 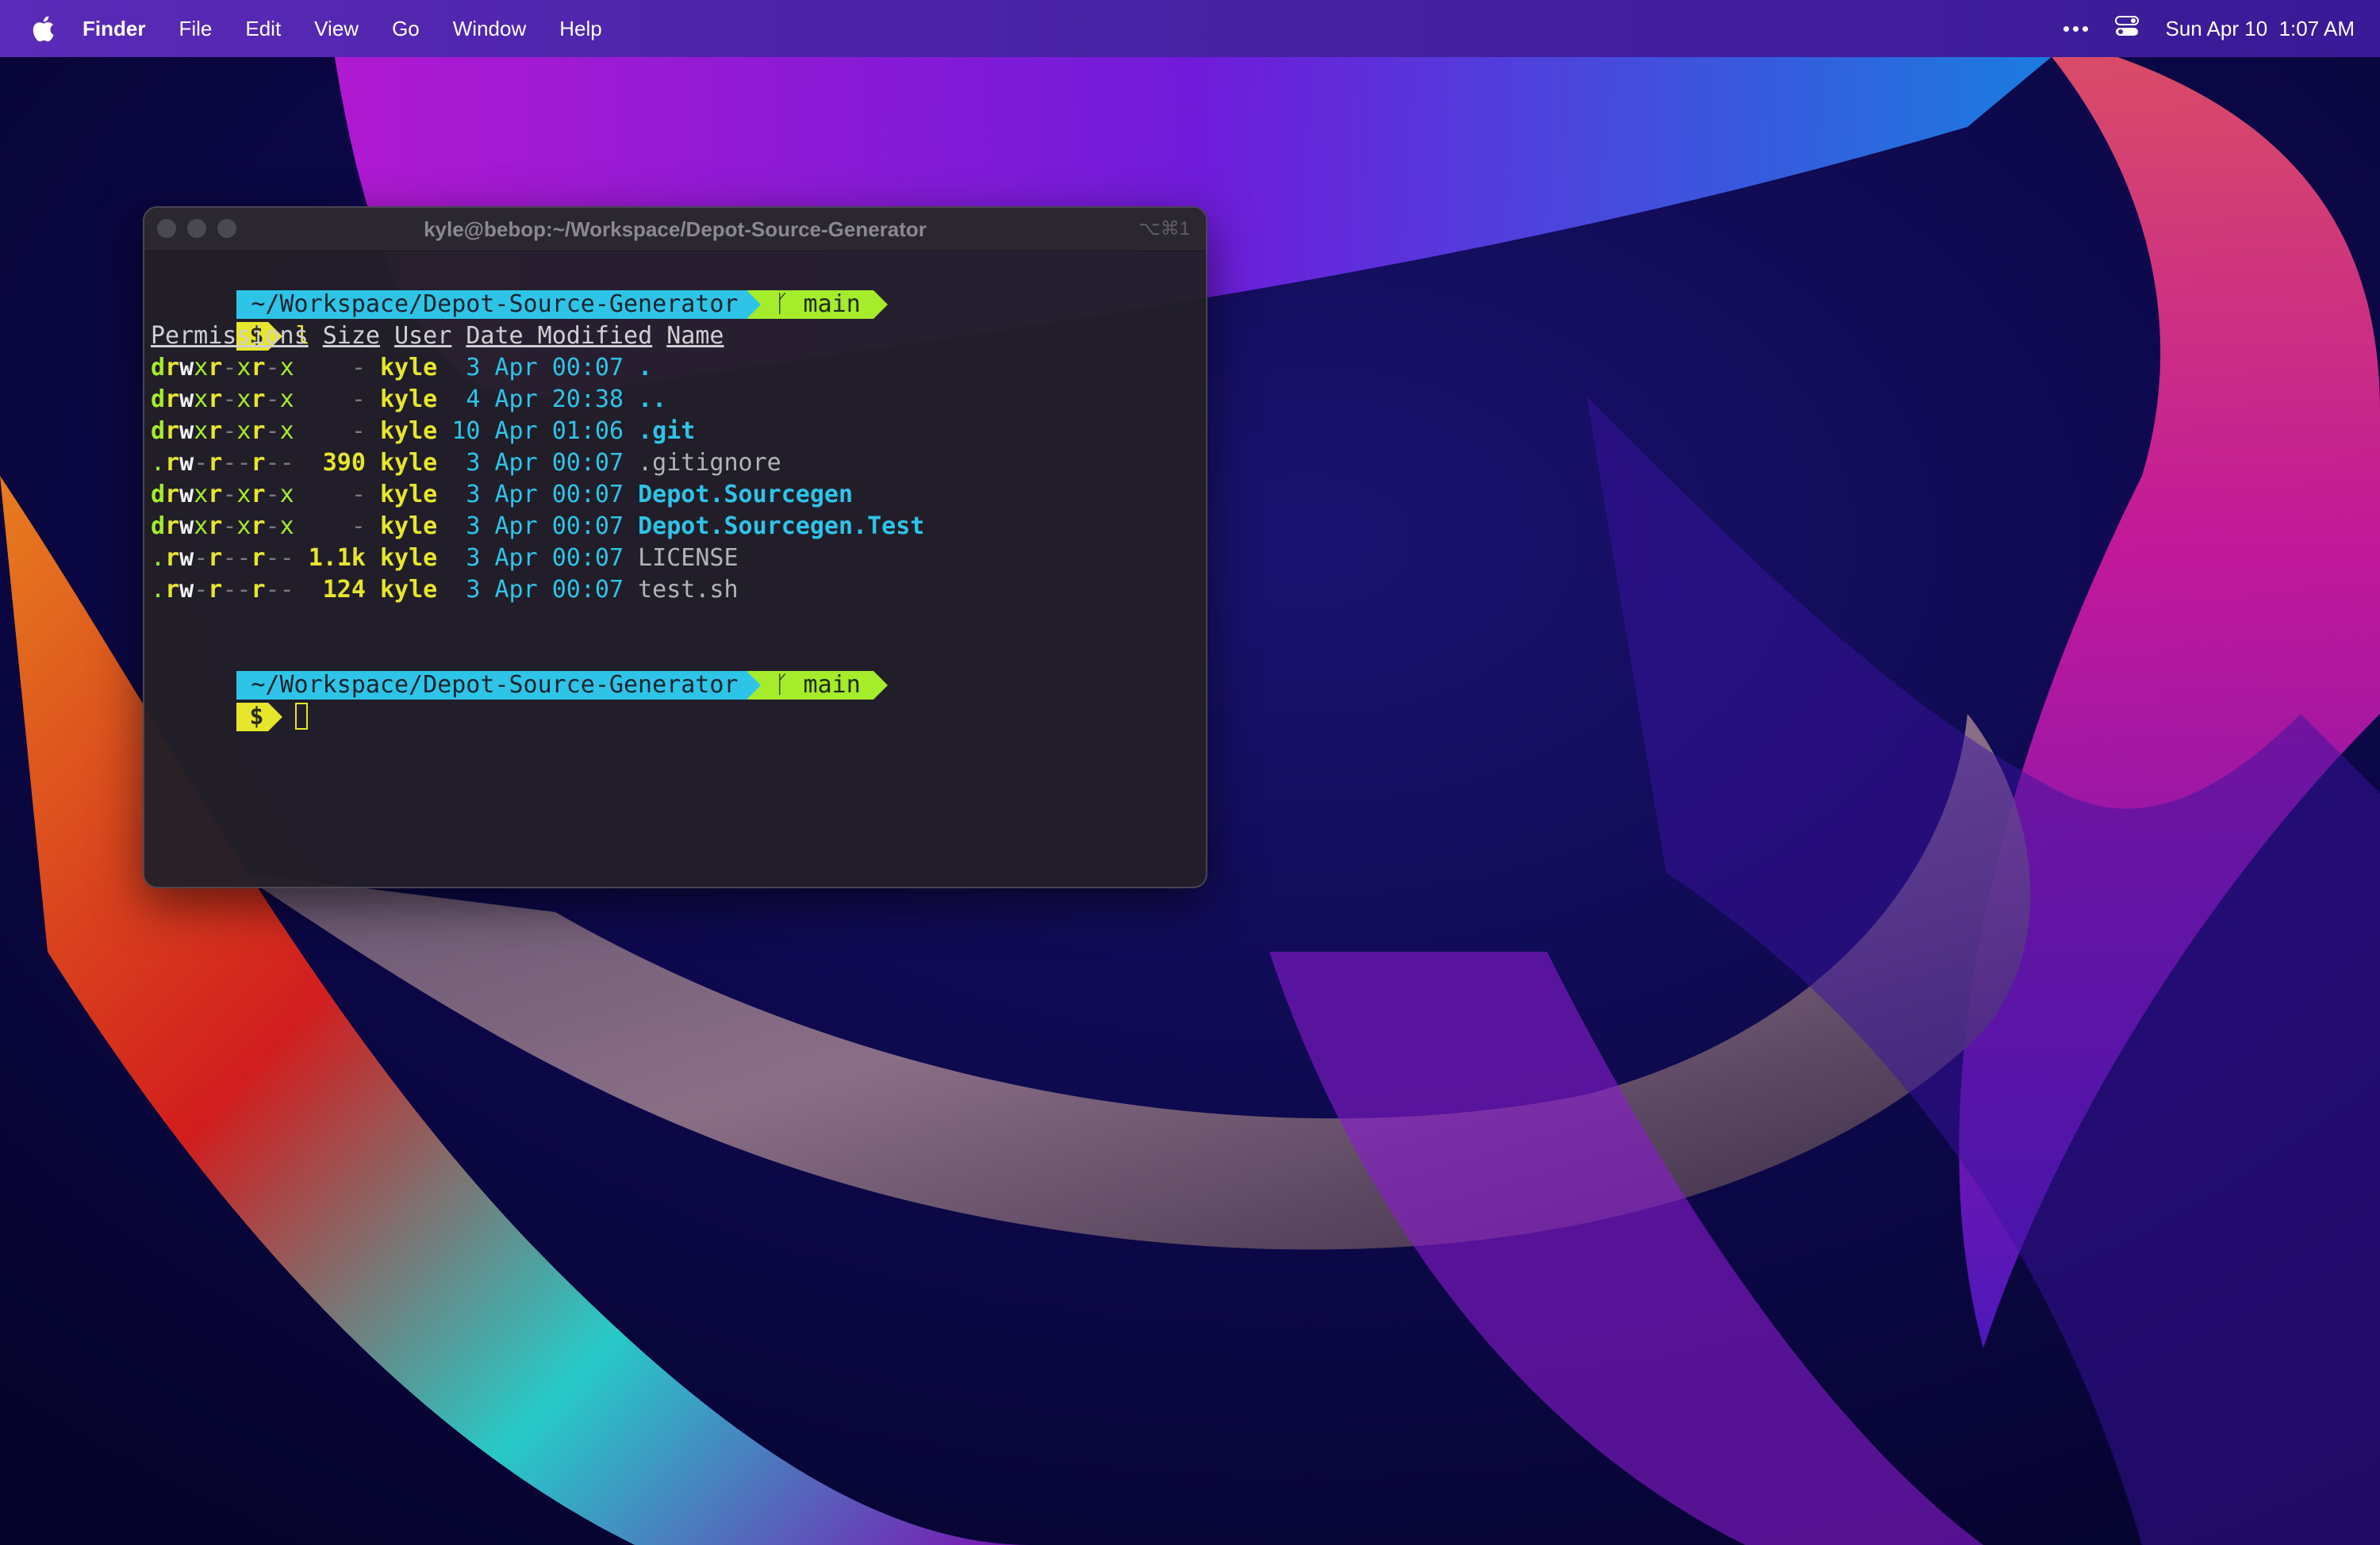 I want to click on command-line: $, so click(x=678, y=700).